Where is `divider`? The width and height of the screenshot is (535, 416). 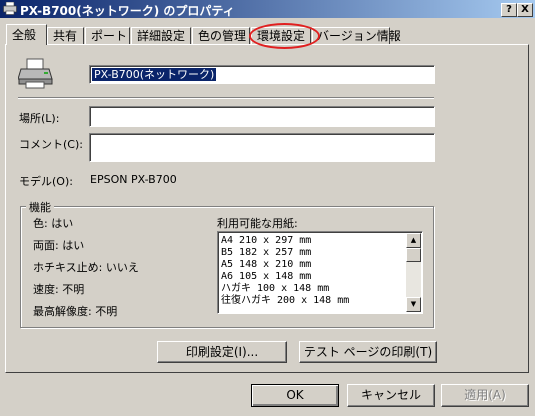
divider is located at coordinates (226, 97).